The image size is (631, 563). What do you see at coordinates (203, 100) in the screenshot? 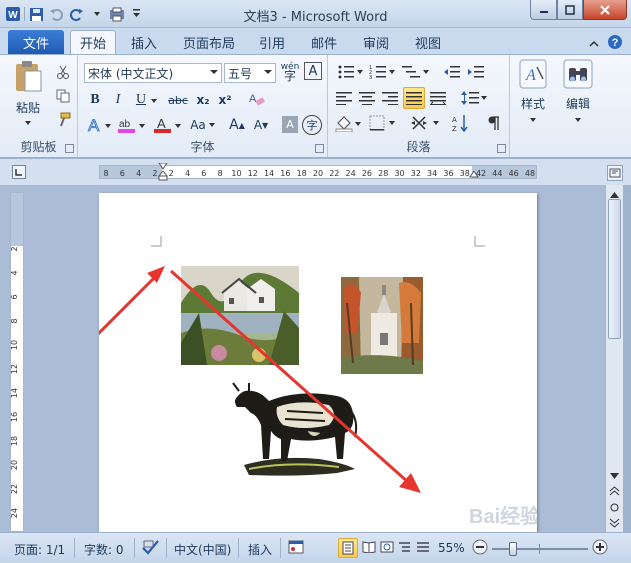
I see `subscript-button: x₂` at bounding box center [203, 100].